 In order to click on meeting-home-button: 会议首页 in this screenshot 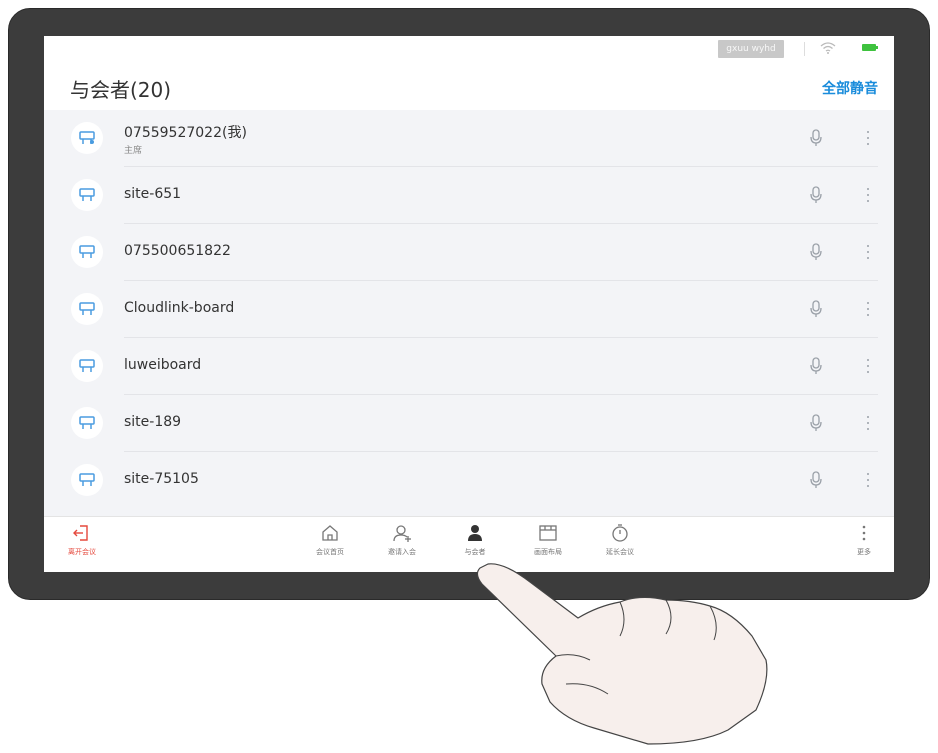, I will do `click(330, 540)`.